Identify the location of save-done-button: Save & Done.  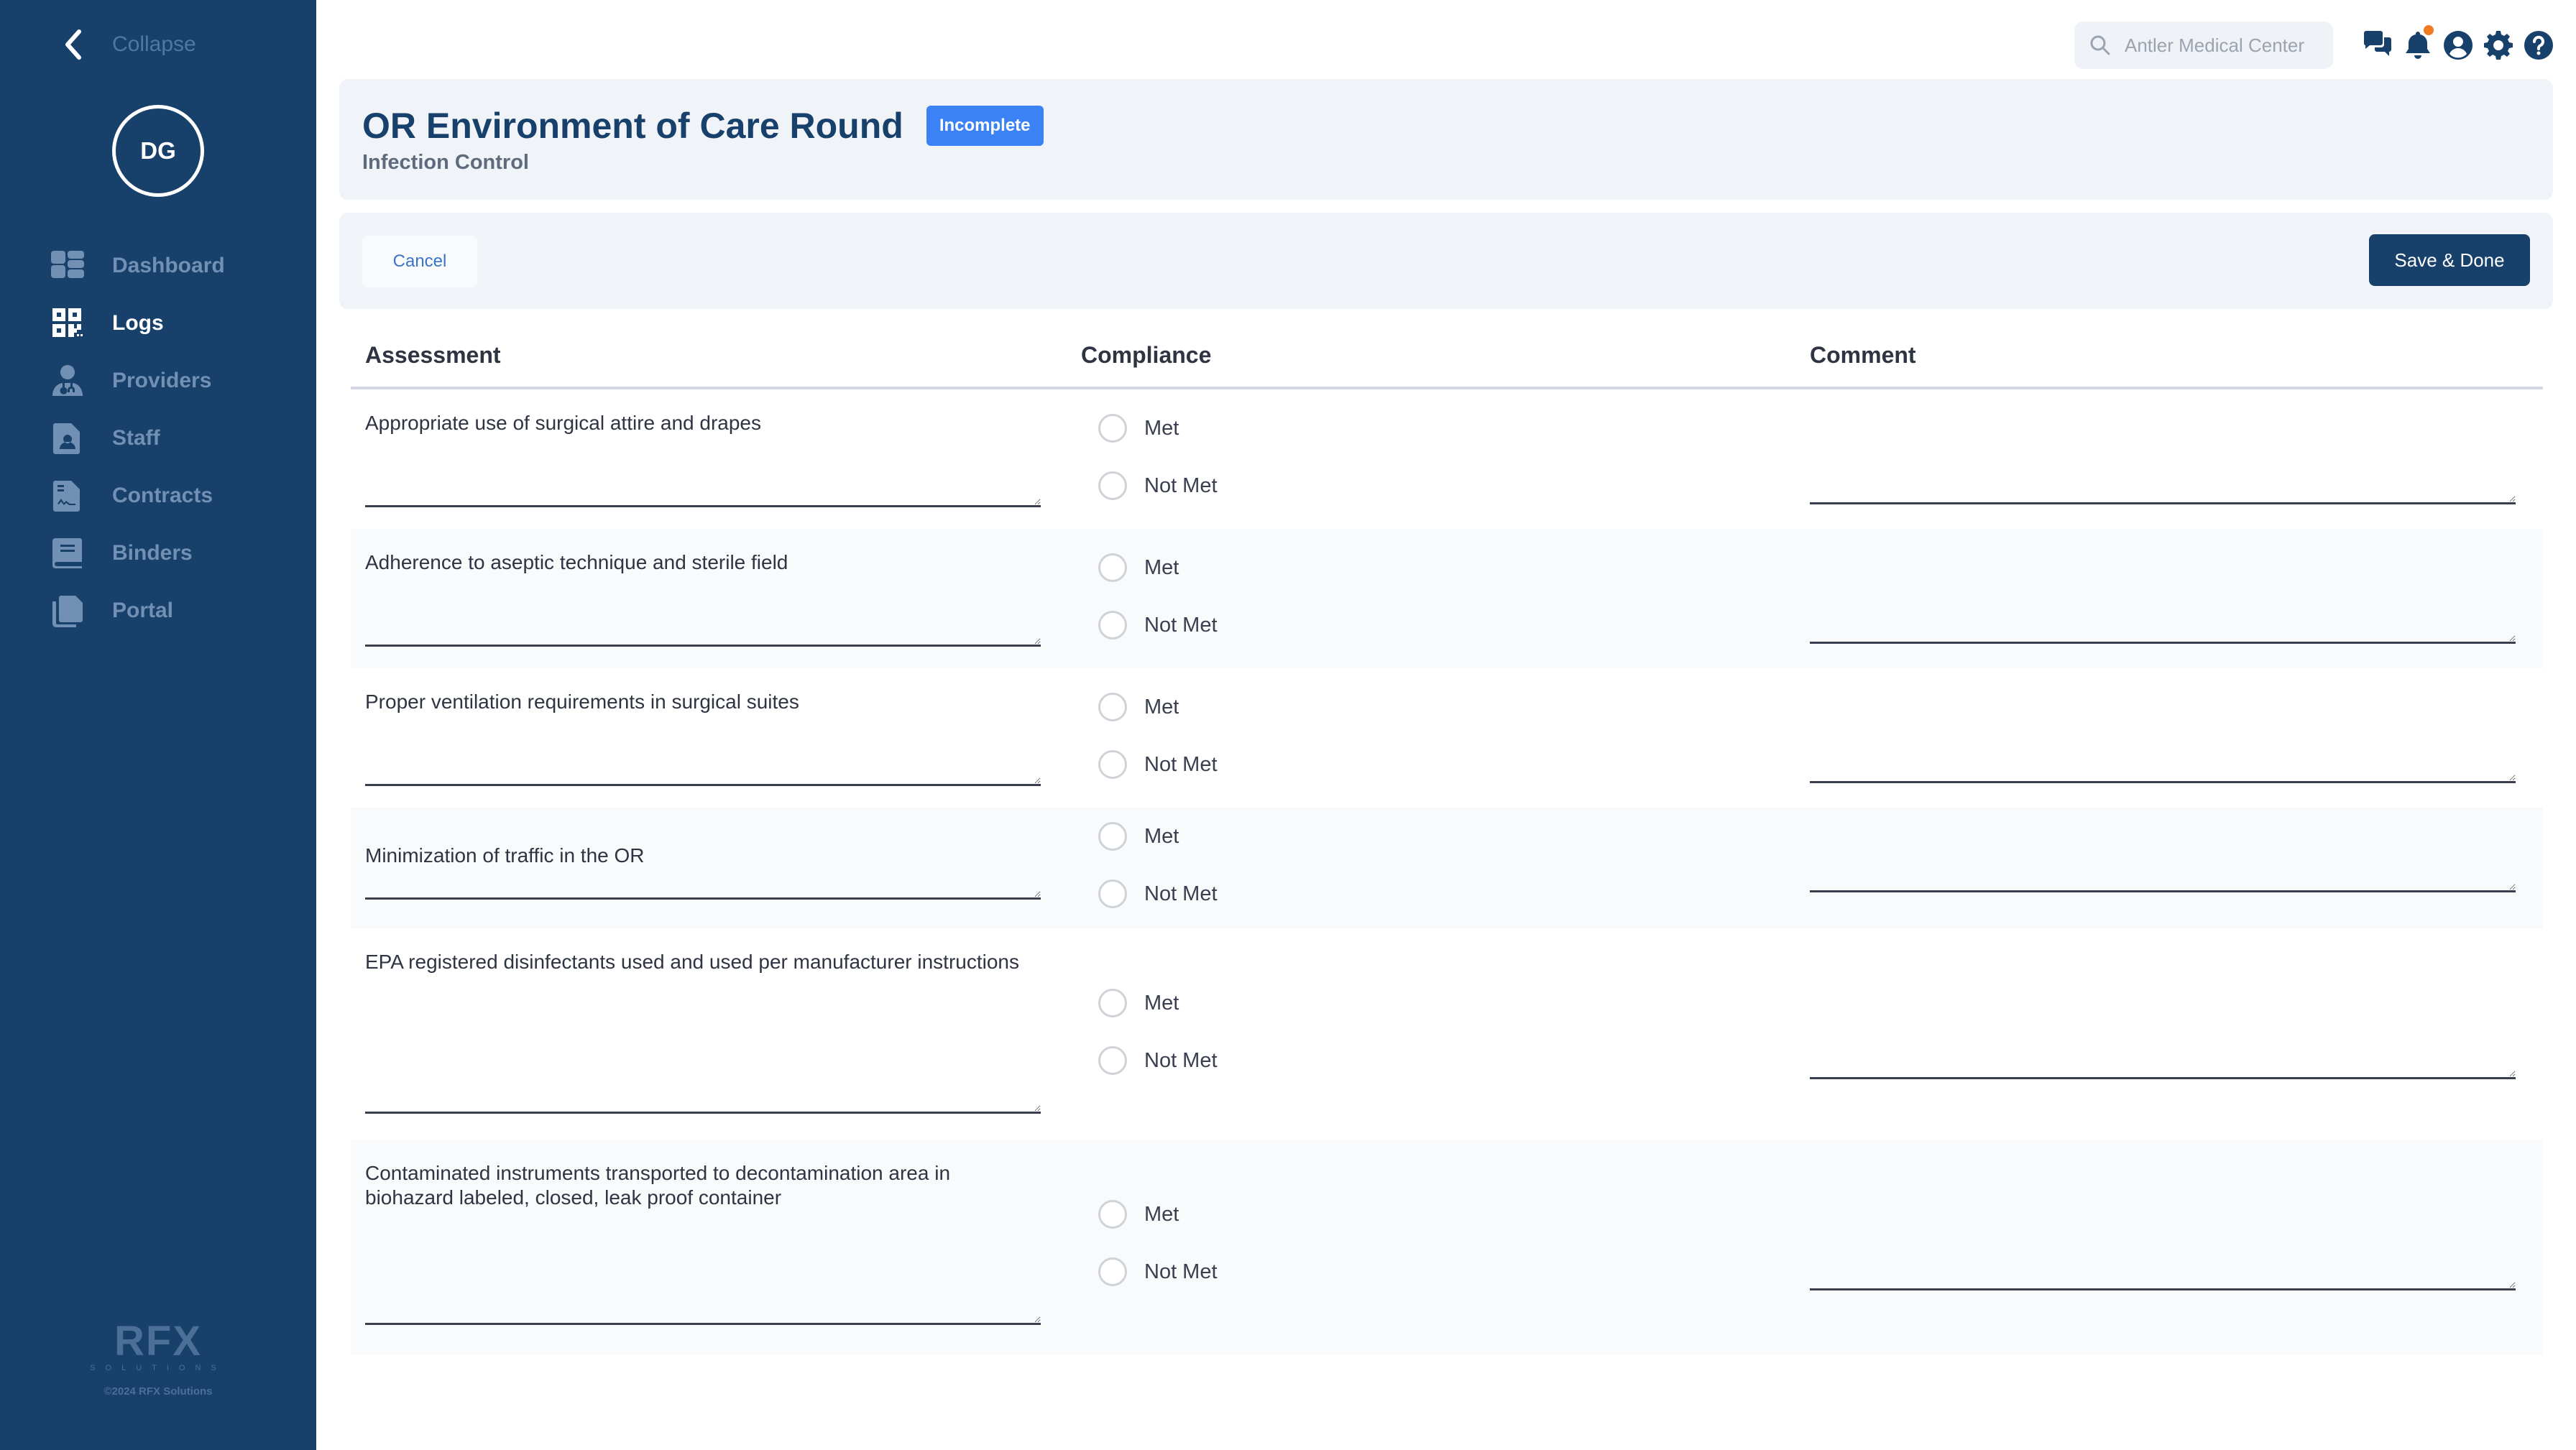
(2449, 260).